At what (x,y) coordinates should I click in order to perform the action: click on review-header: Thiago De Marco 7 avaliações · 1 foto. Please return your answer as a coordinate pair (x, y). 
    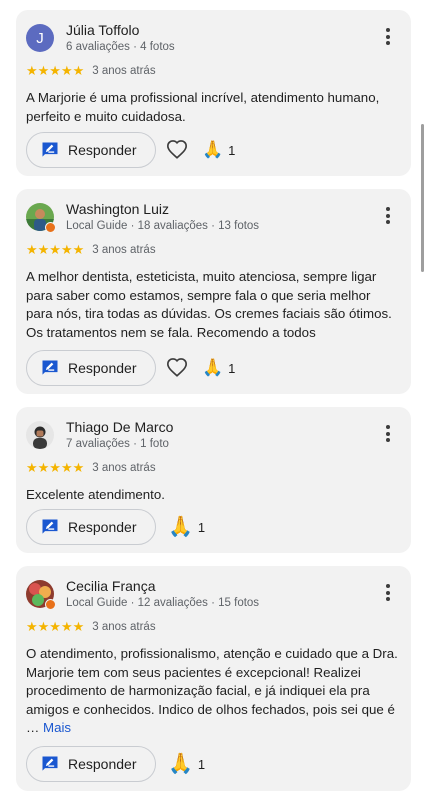
    Looking at the image, I should click on (213, 437).